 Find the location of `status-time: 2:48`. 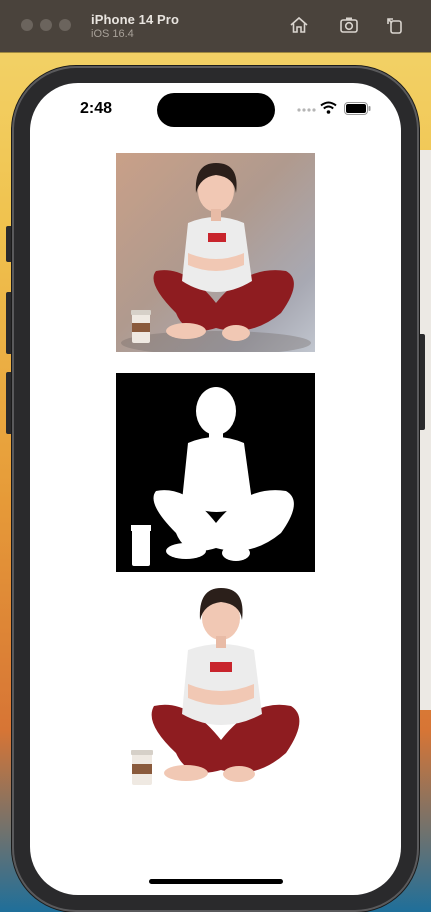

status-time: 2:48 is located at coordinates (96, 108).